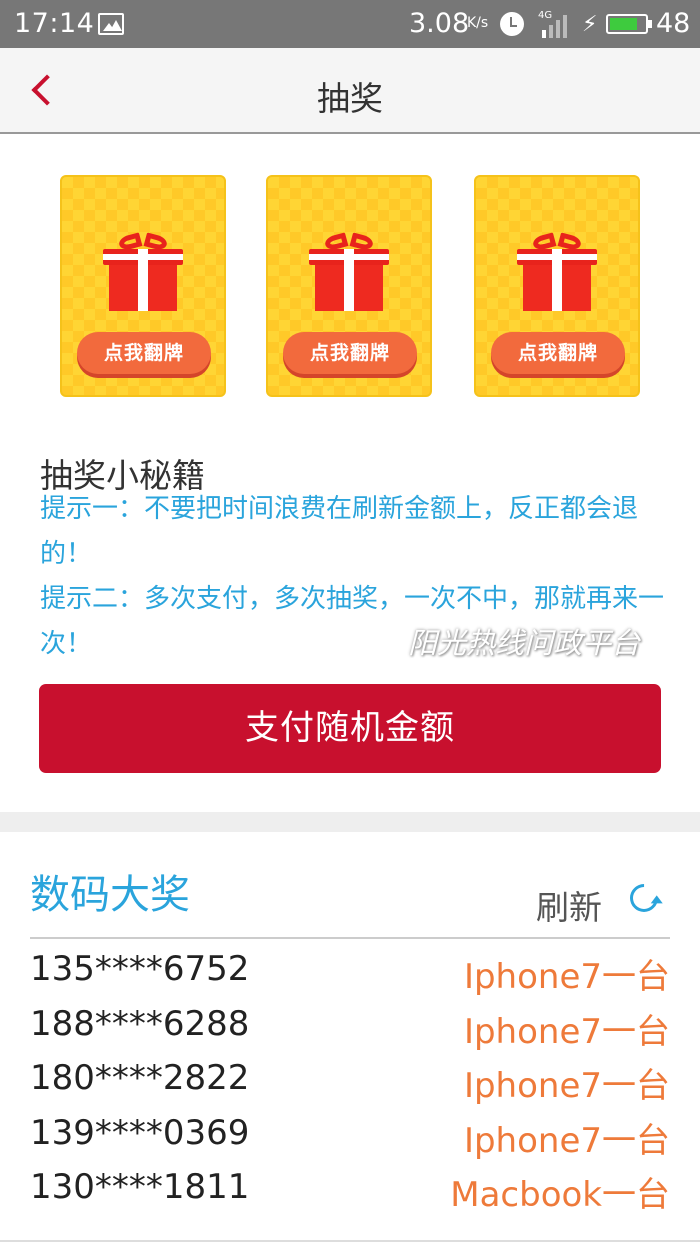 The width and height of the screenshot is (700, 1244). I want to click on watermark: 阳光热线问政平台, so click(524, 643).